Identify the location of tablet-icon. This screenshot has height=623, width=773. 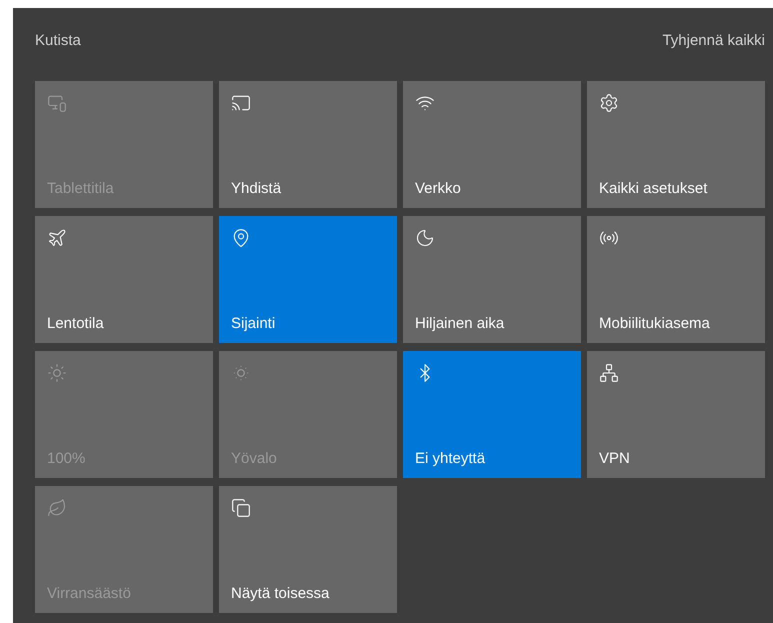
(57, 103).